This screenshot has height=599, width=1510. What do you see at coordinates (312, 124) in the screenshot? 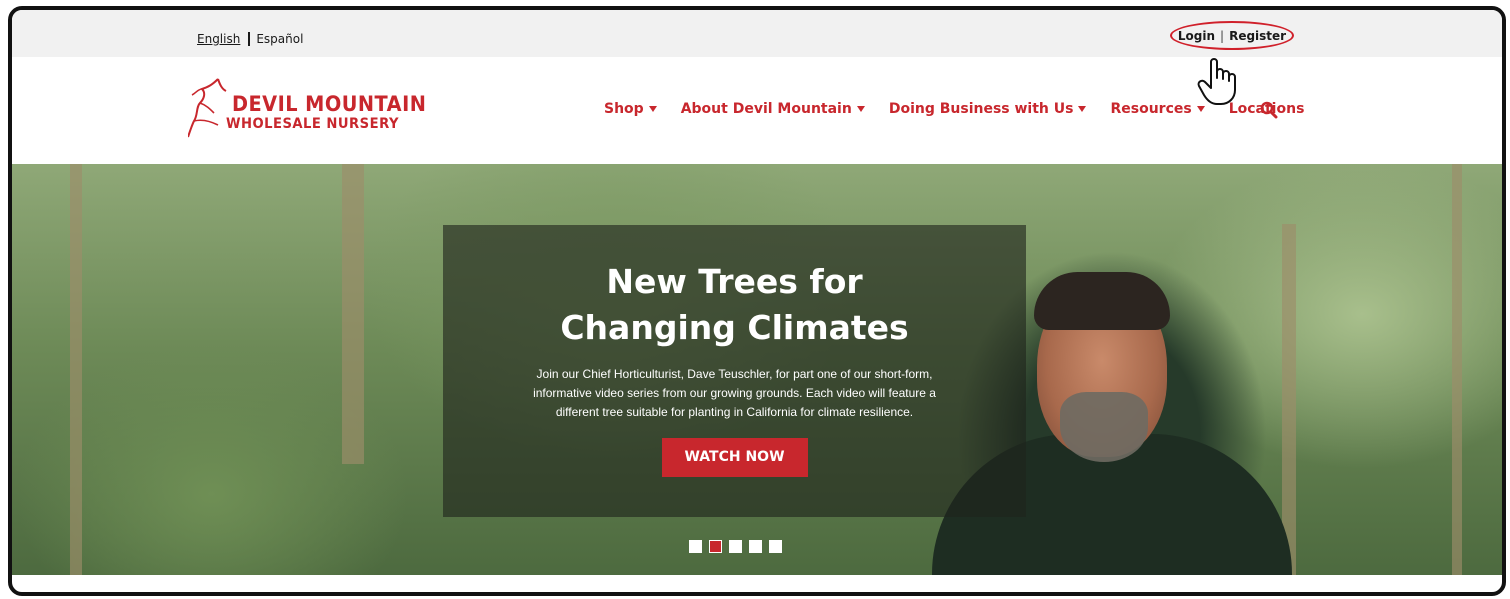
I see `logo-text-secondary: WHOLESALE NURSERY` at bounding box center [312, 124].